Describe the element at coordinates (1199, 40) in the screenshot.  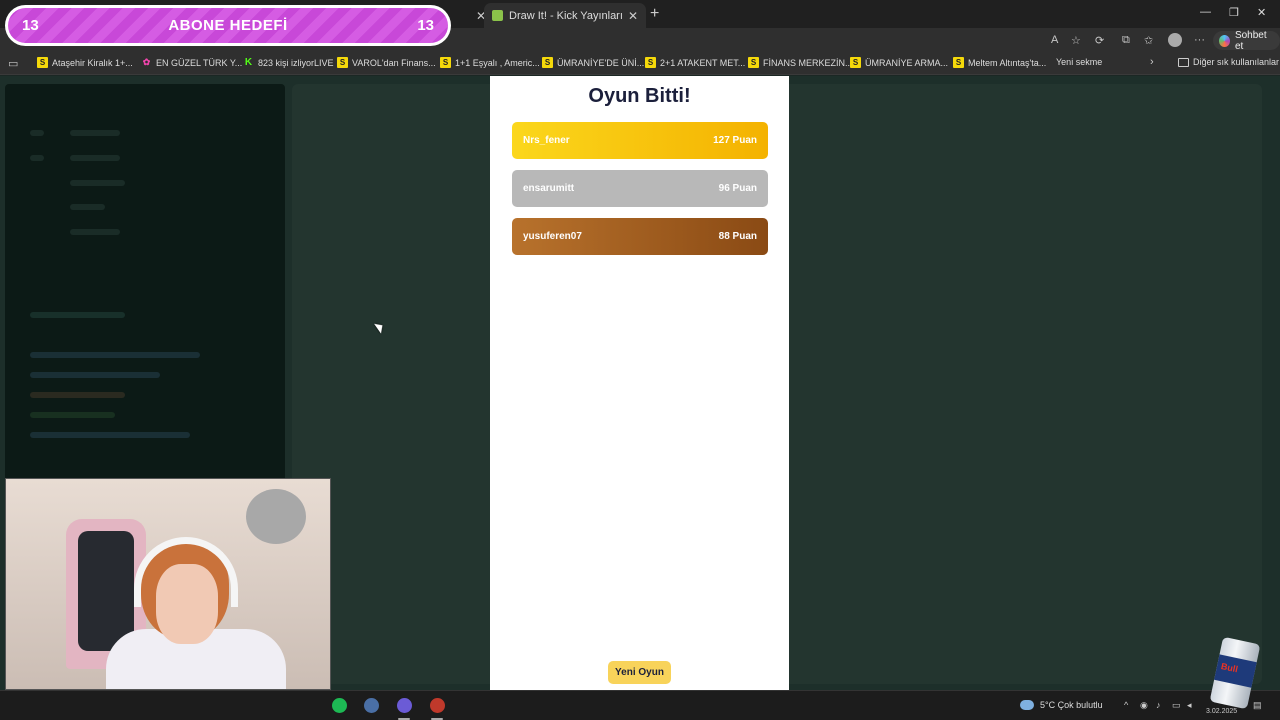
I see `more-menu-icon: ···` at that location.